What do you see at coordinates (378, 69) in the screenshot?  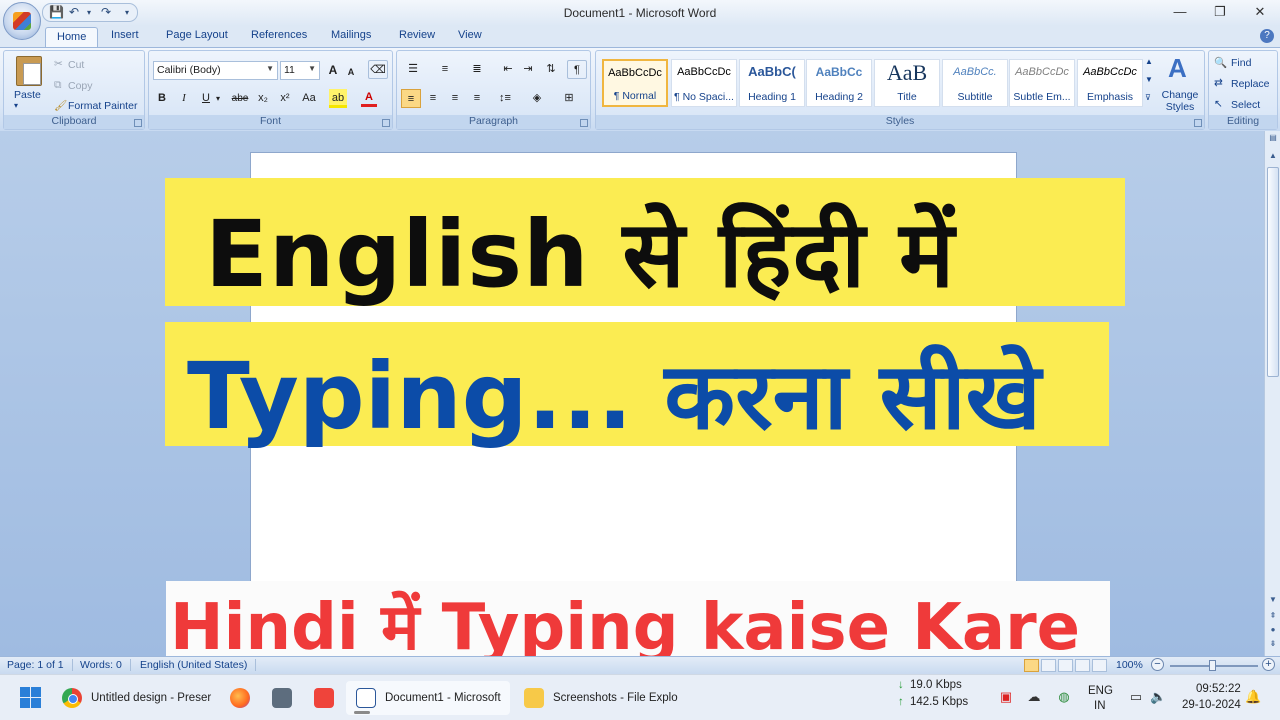 I see `clear-formatting-icon: ⌫` at bounding box center [378, 69].